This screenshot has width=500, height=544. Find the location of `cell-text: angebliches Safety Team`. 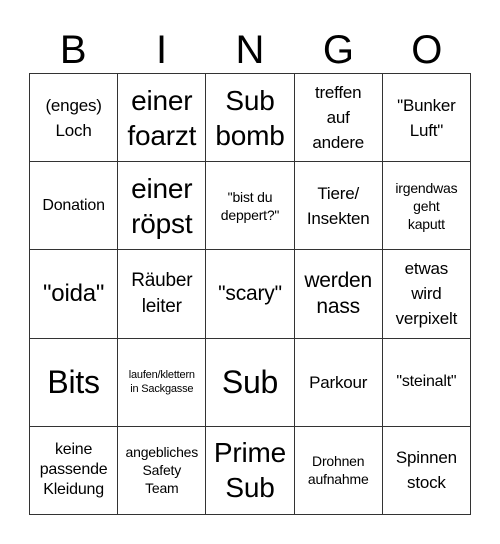

cell-text: angebliches Safety Team is located at coordinates (162, 470).